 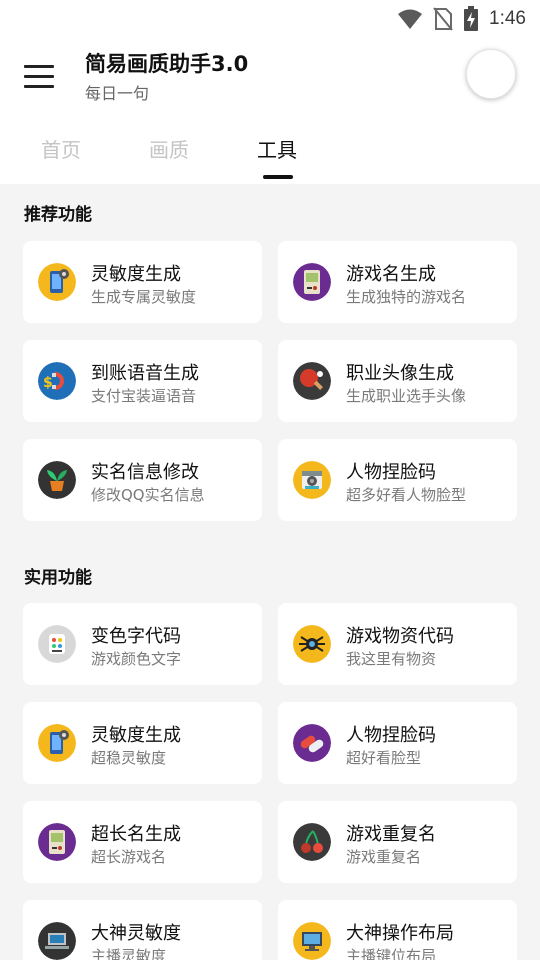 I want to click on card-duplicate-name: 游戏重复名 游戏重复名, so click(x=397, y=842).